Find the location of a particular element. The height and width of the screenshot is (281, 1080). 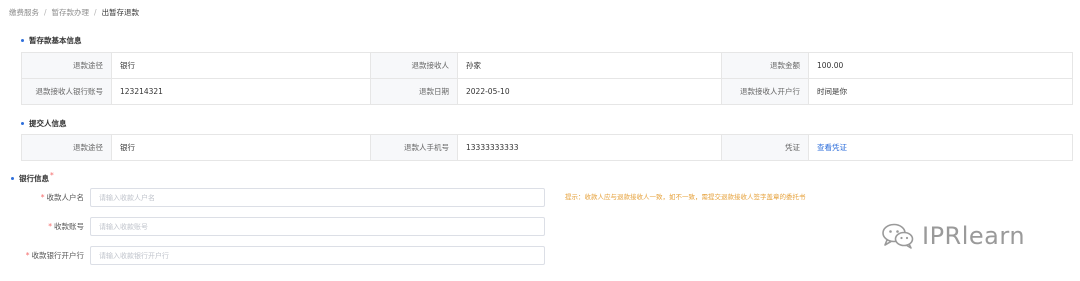

label-refund-date: 退款日期 is located at coordinates (414, 91).